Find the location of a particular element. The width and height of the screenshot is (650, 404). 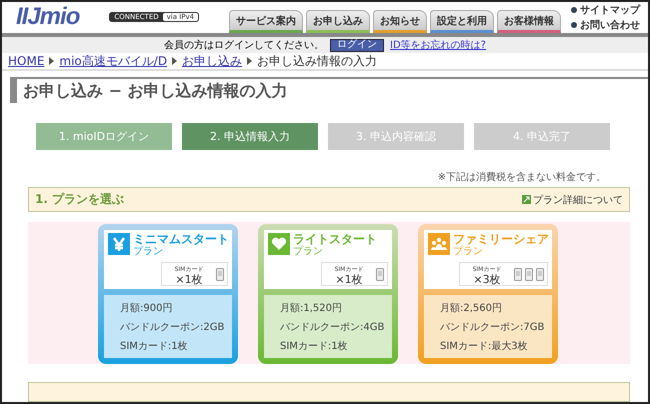

heart-icon is located at coordinates (279, 244).